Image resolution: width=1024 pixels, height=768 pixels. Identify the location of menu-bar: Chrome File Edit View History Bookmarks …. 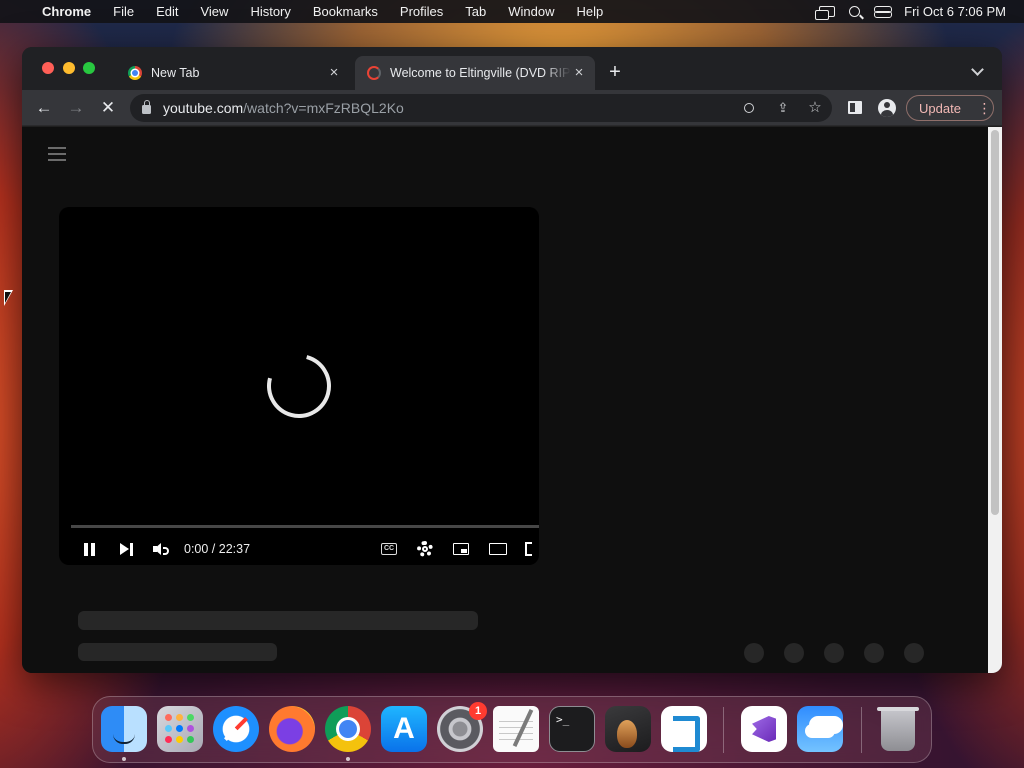
(512, 11).